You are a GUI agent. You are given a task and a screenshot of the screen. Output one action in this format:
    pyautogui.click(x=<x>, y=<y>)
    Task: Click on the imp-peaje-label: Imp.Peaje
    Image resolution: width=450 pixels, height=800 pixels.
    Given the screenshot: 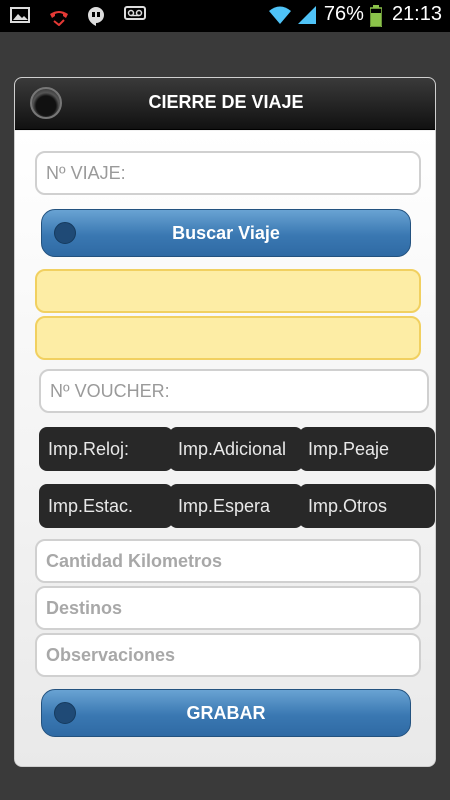 What is the action you would take?
    pyautogui.click(x=349, y=448)
    